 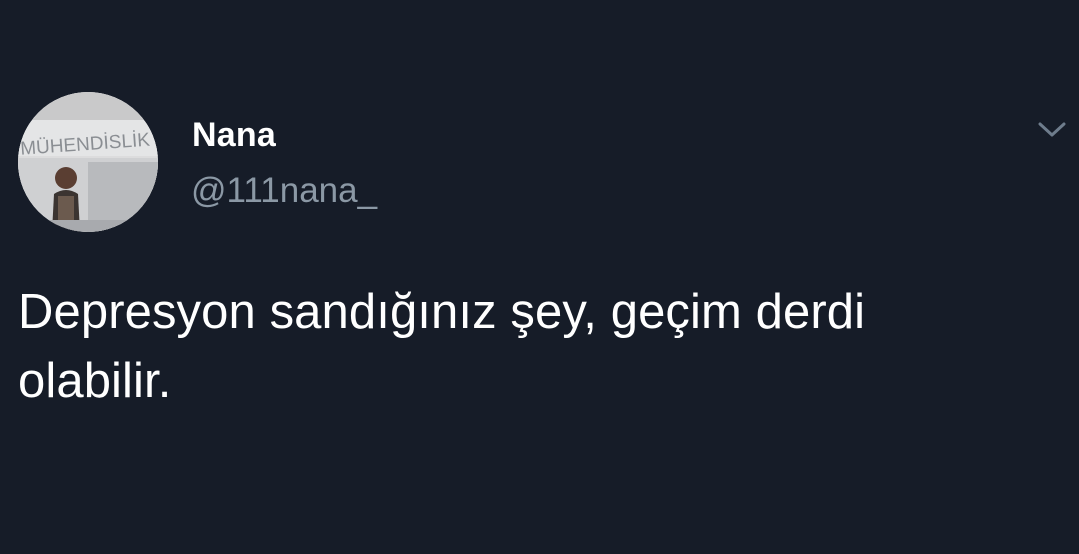 What do you see at coordinates (442, 312) in the screenshot?
I see `tweet-text-line-1: Depresyon sandığınız şey, geçim derdi` at bounding box center [442, 312].